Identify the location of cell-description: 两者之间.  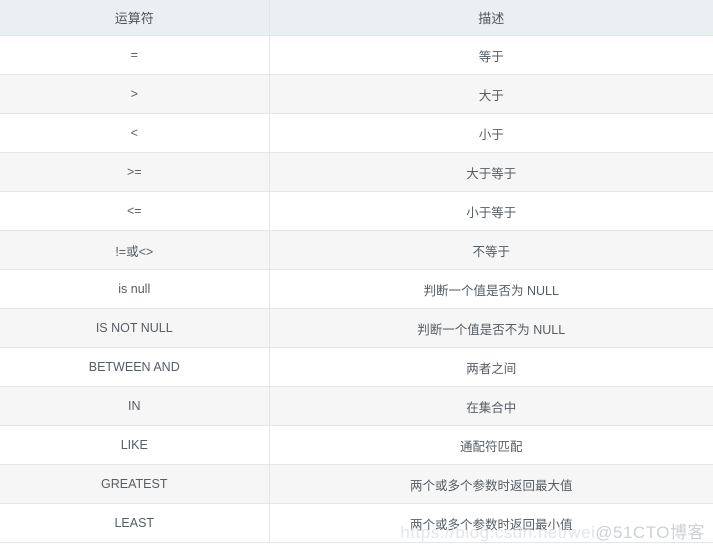
(491, 367).